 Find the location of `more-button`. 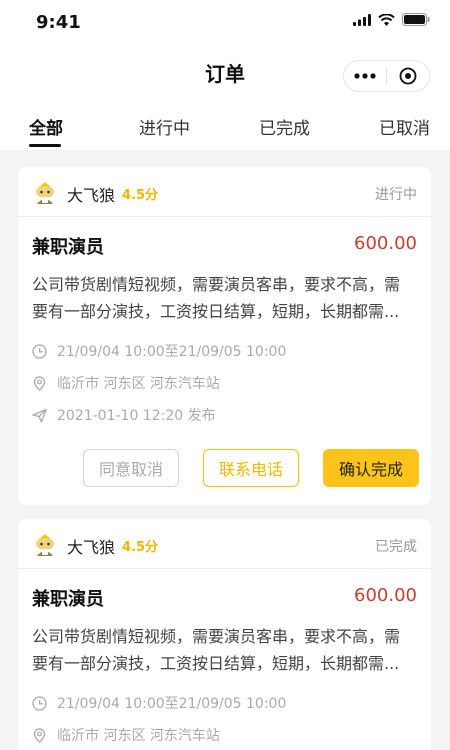

more-button is located at coordinates (365, 76).